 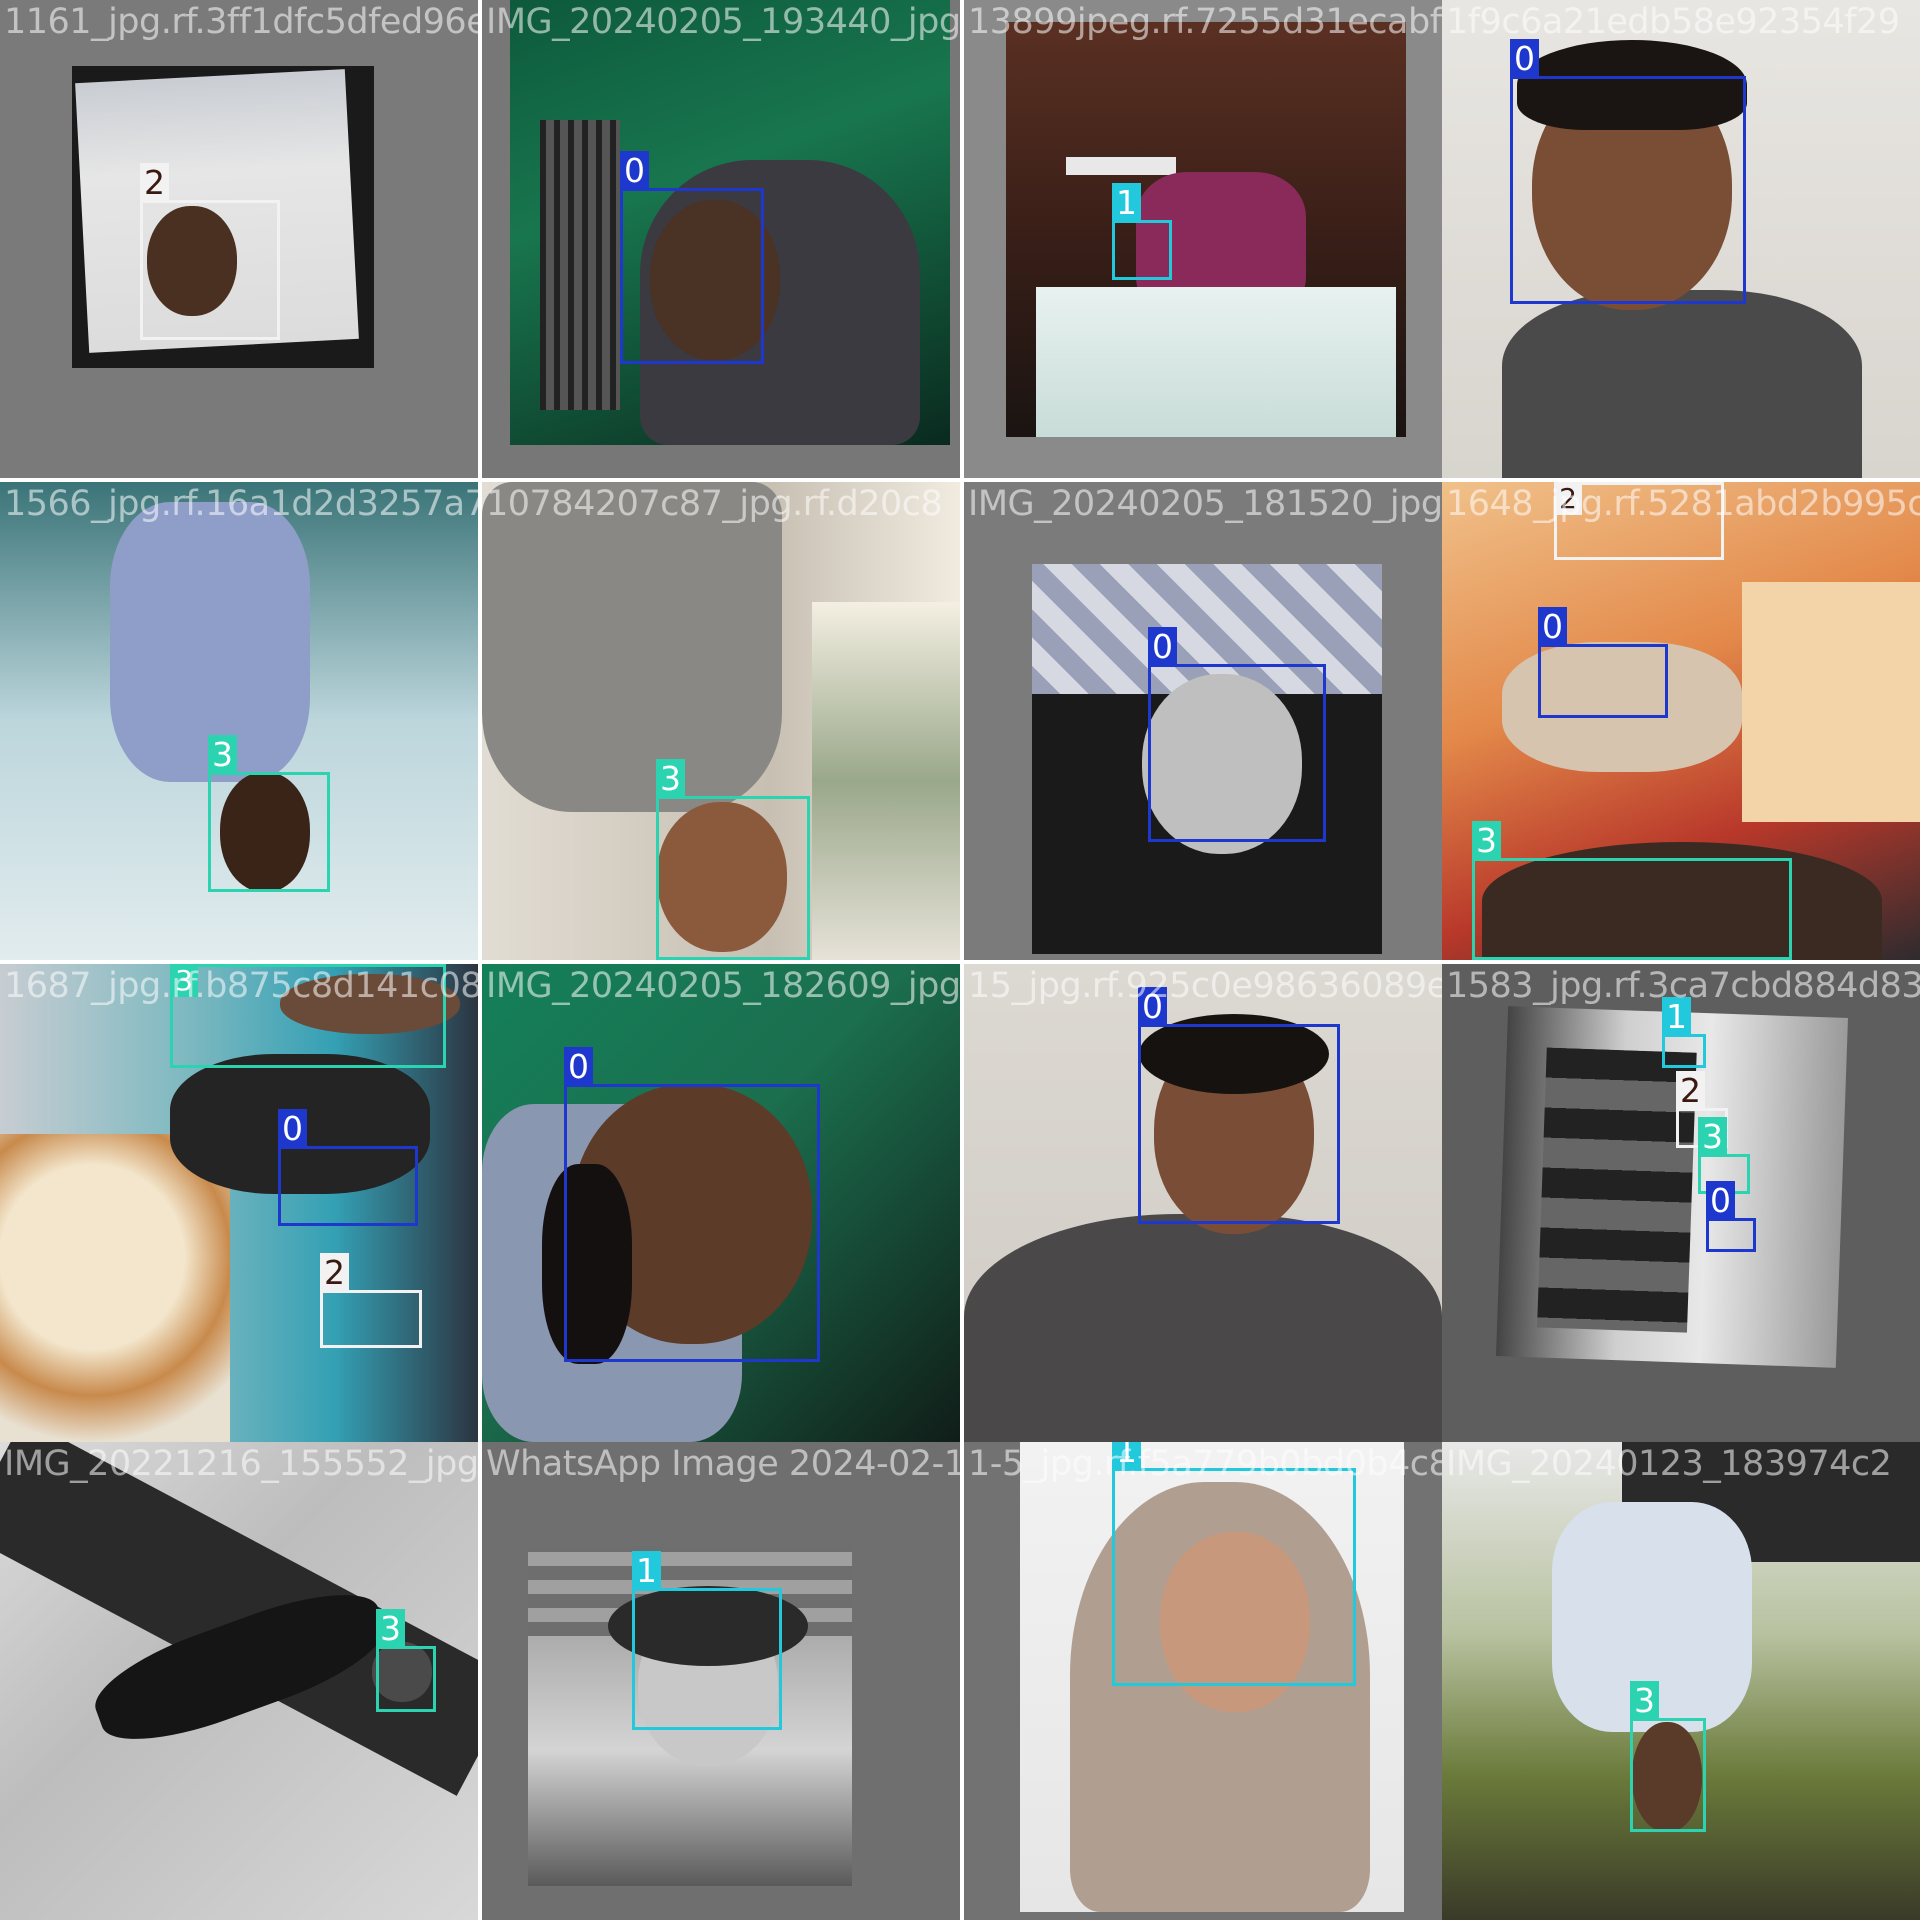 What do you see at coordinates (1205, 1464) in the screenshot?
I see `tile-filename: 1-5_jpg.rf.f5a779b0bd0b4c87` at bounding box center [1205, 1464].